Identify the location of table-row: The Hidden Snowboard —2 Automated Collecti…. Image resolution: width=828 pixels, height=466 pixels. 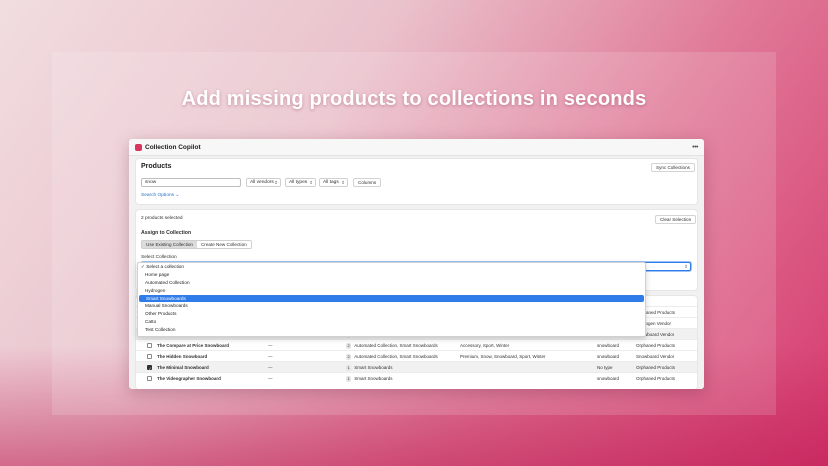
(416, 355).